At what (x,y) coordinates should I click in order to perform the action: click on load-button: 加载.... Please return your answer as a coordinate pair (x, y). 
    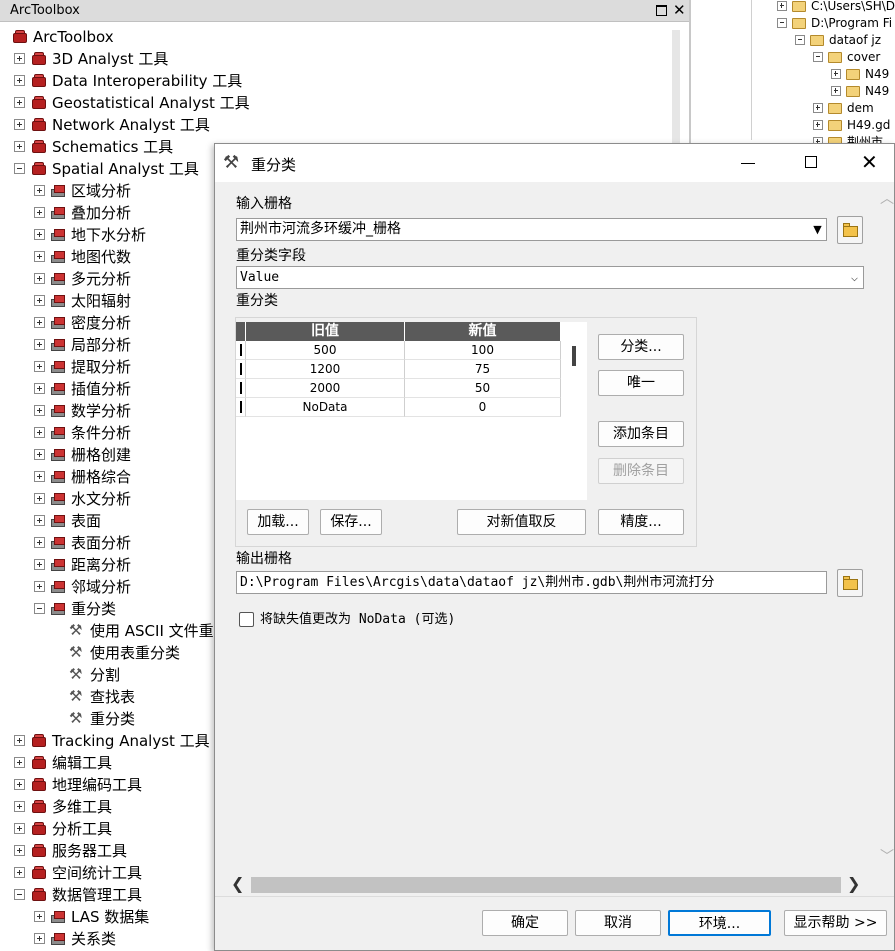
    Looking at the image, I should click on (278, 522).